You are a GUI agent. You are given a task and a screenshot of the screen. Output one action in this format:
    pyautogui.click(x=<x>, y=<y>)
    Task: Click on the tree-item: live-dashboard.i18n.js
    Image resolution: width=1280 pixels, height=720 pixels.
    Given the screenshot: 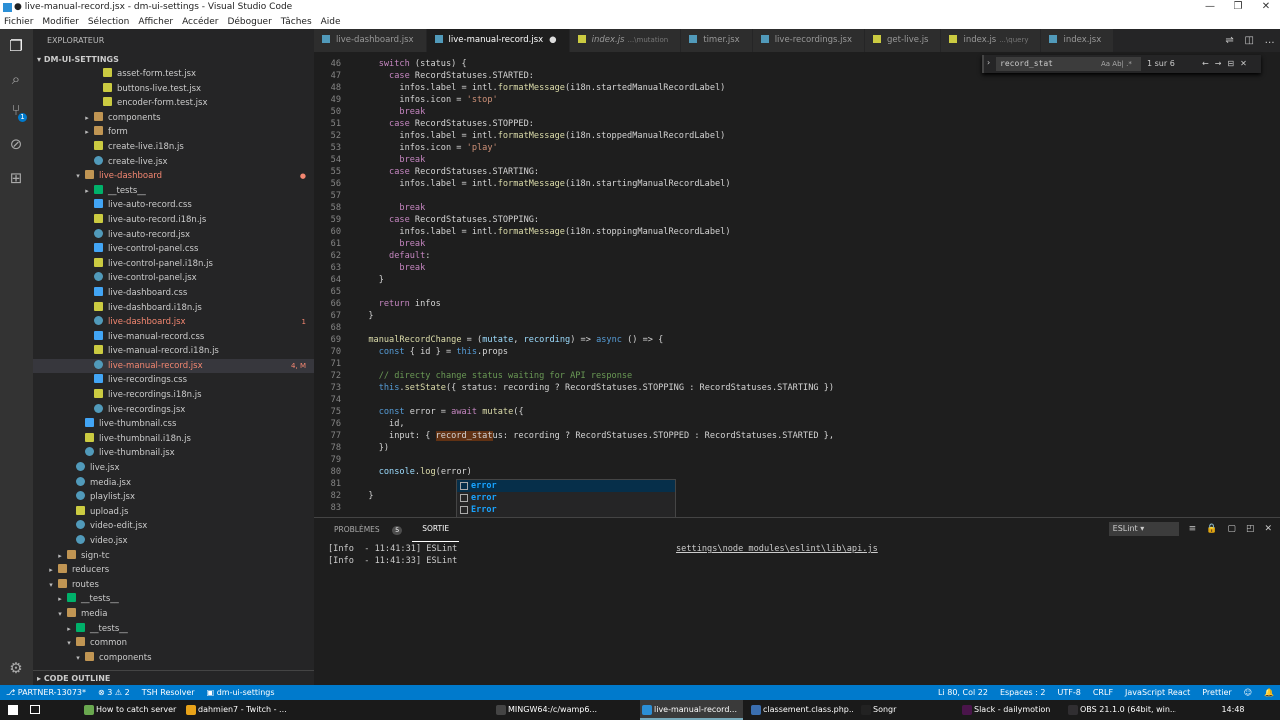 What is the action you would take?
    pyautogui.click(x=173, y=308)
    